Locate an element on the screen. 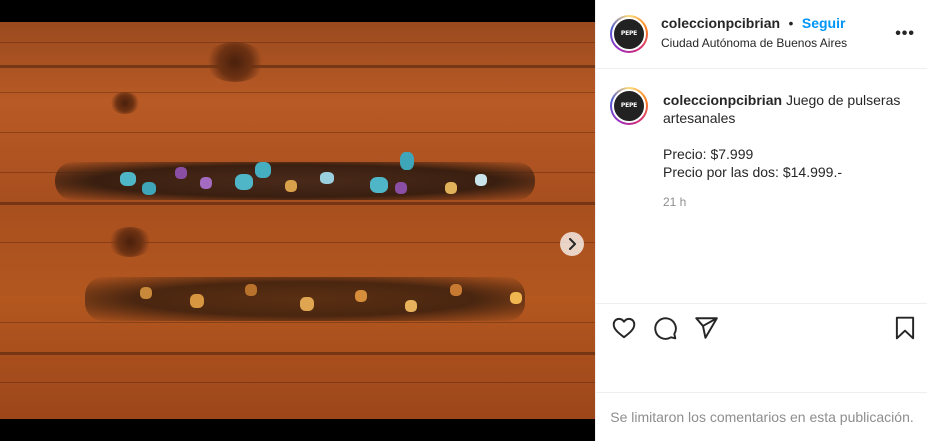 The image size is (927, 441). avatar: PEPE is located at coordinates (629, 34).